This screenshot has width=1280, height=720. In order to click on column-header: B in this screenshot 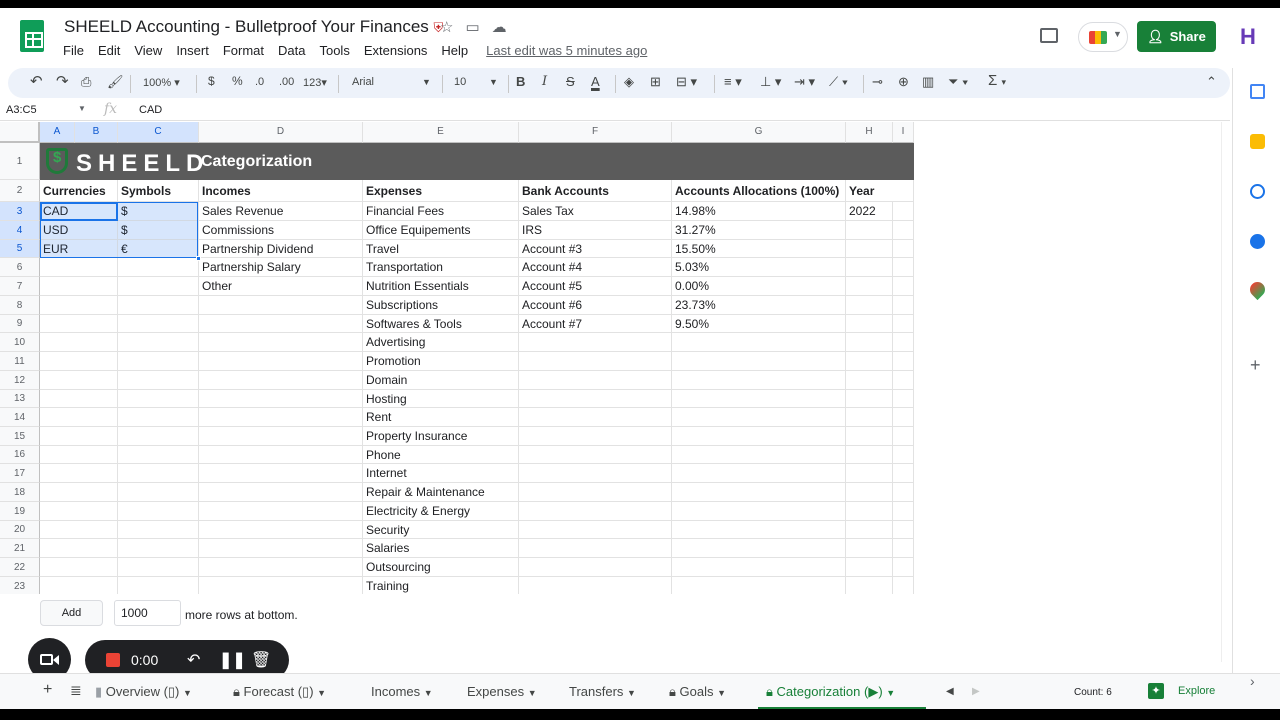, I will do `click(96, 132)`.